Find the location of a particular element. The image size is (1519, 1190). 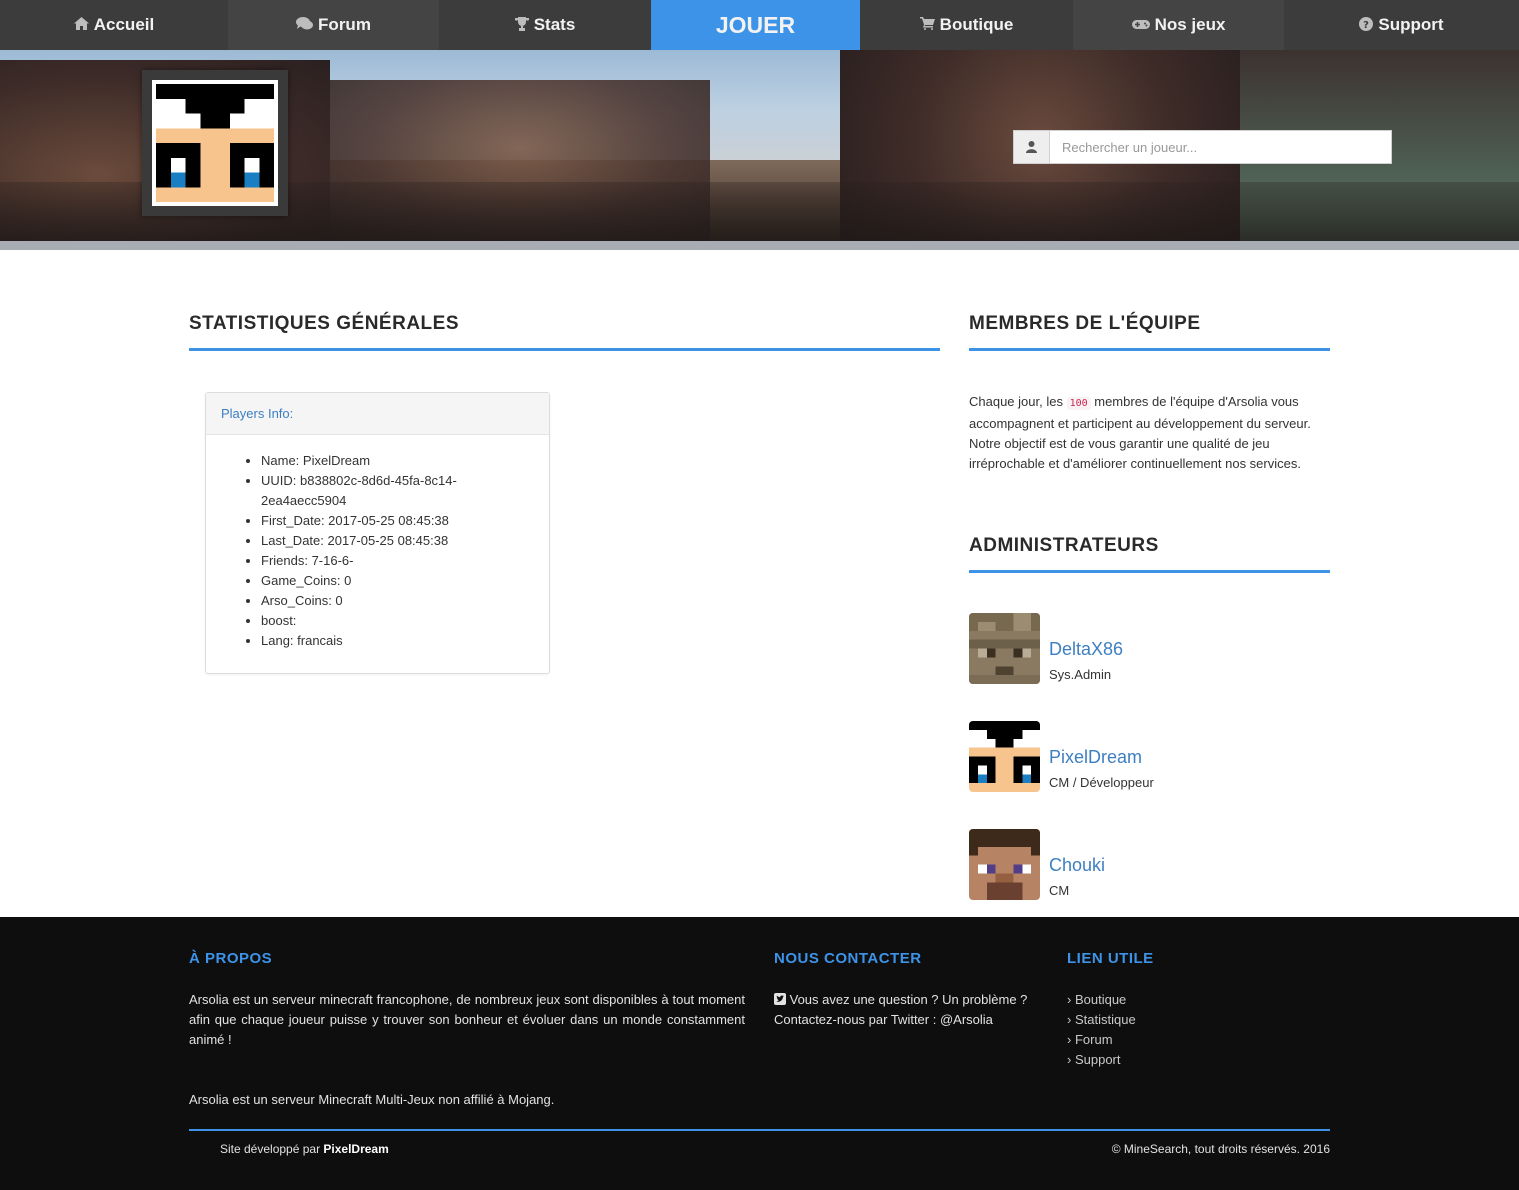

nav-forum: Forum is located at coordinates (333, 25).